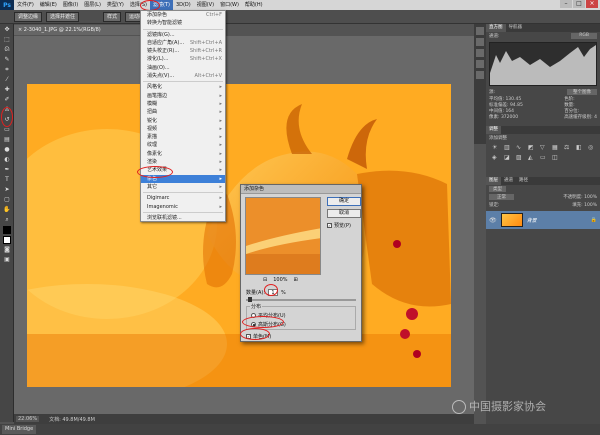 The height and width of the screenshot is (435, 600). Describe the element at coordinates (265, 280) in the screenshot. I see `zoom-out-icon: ⊟` at that location.